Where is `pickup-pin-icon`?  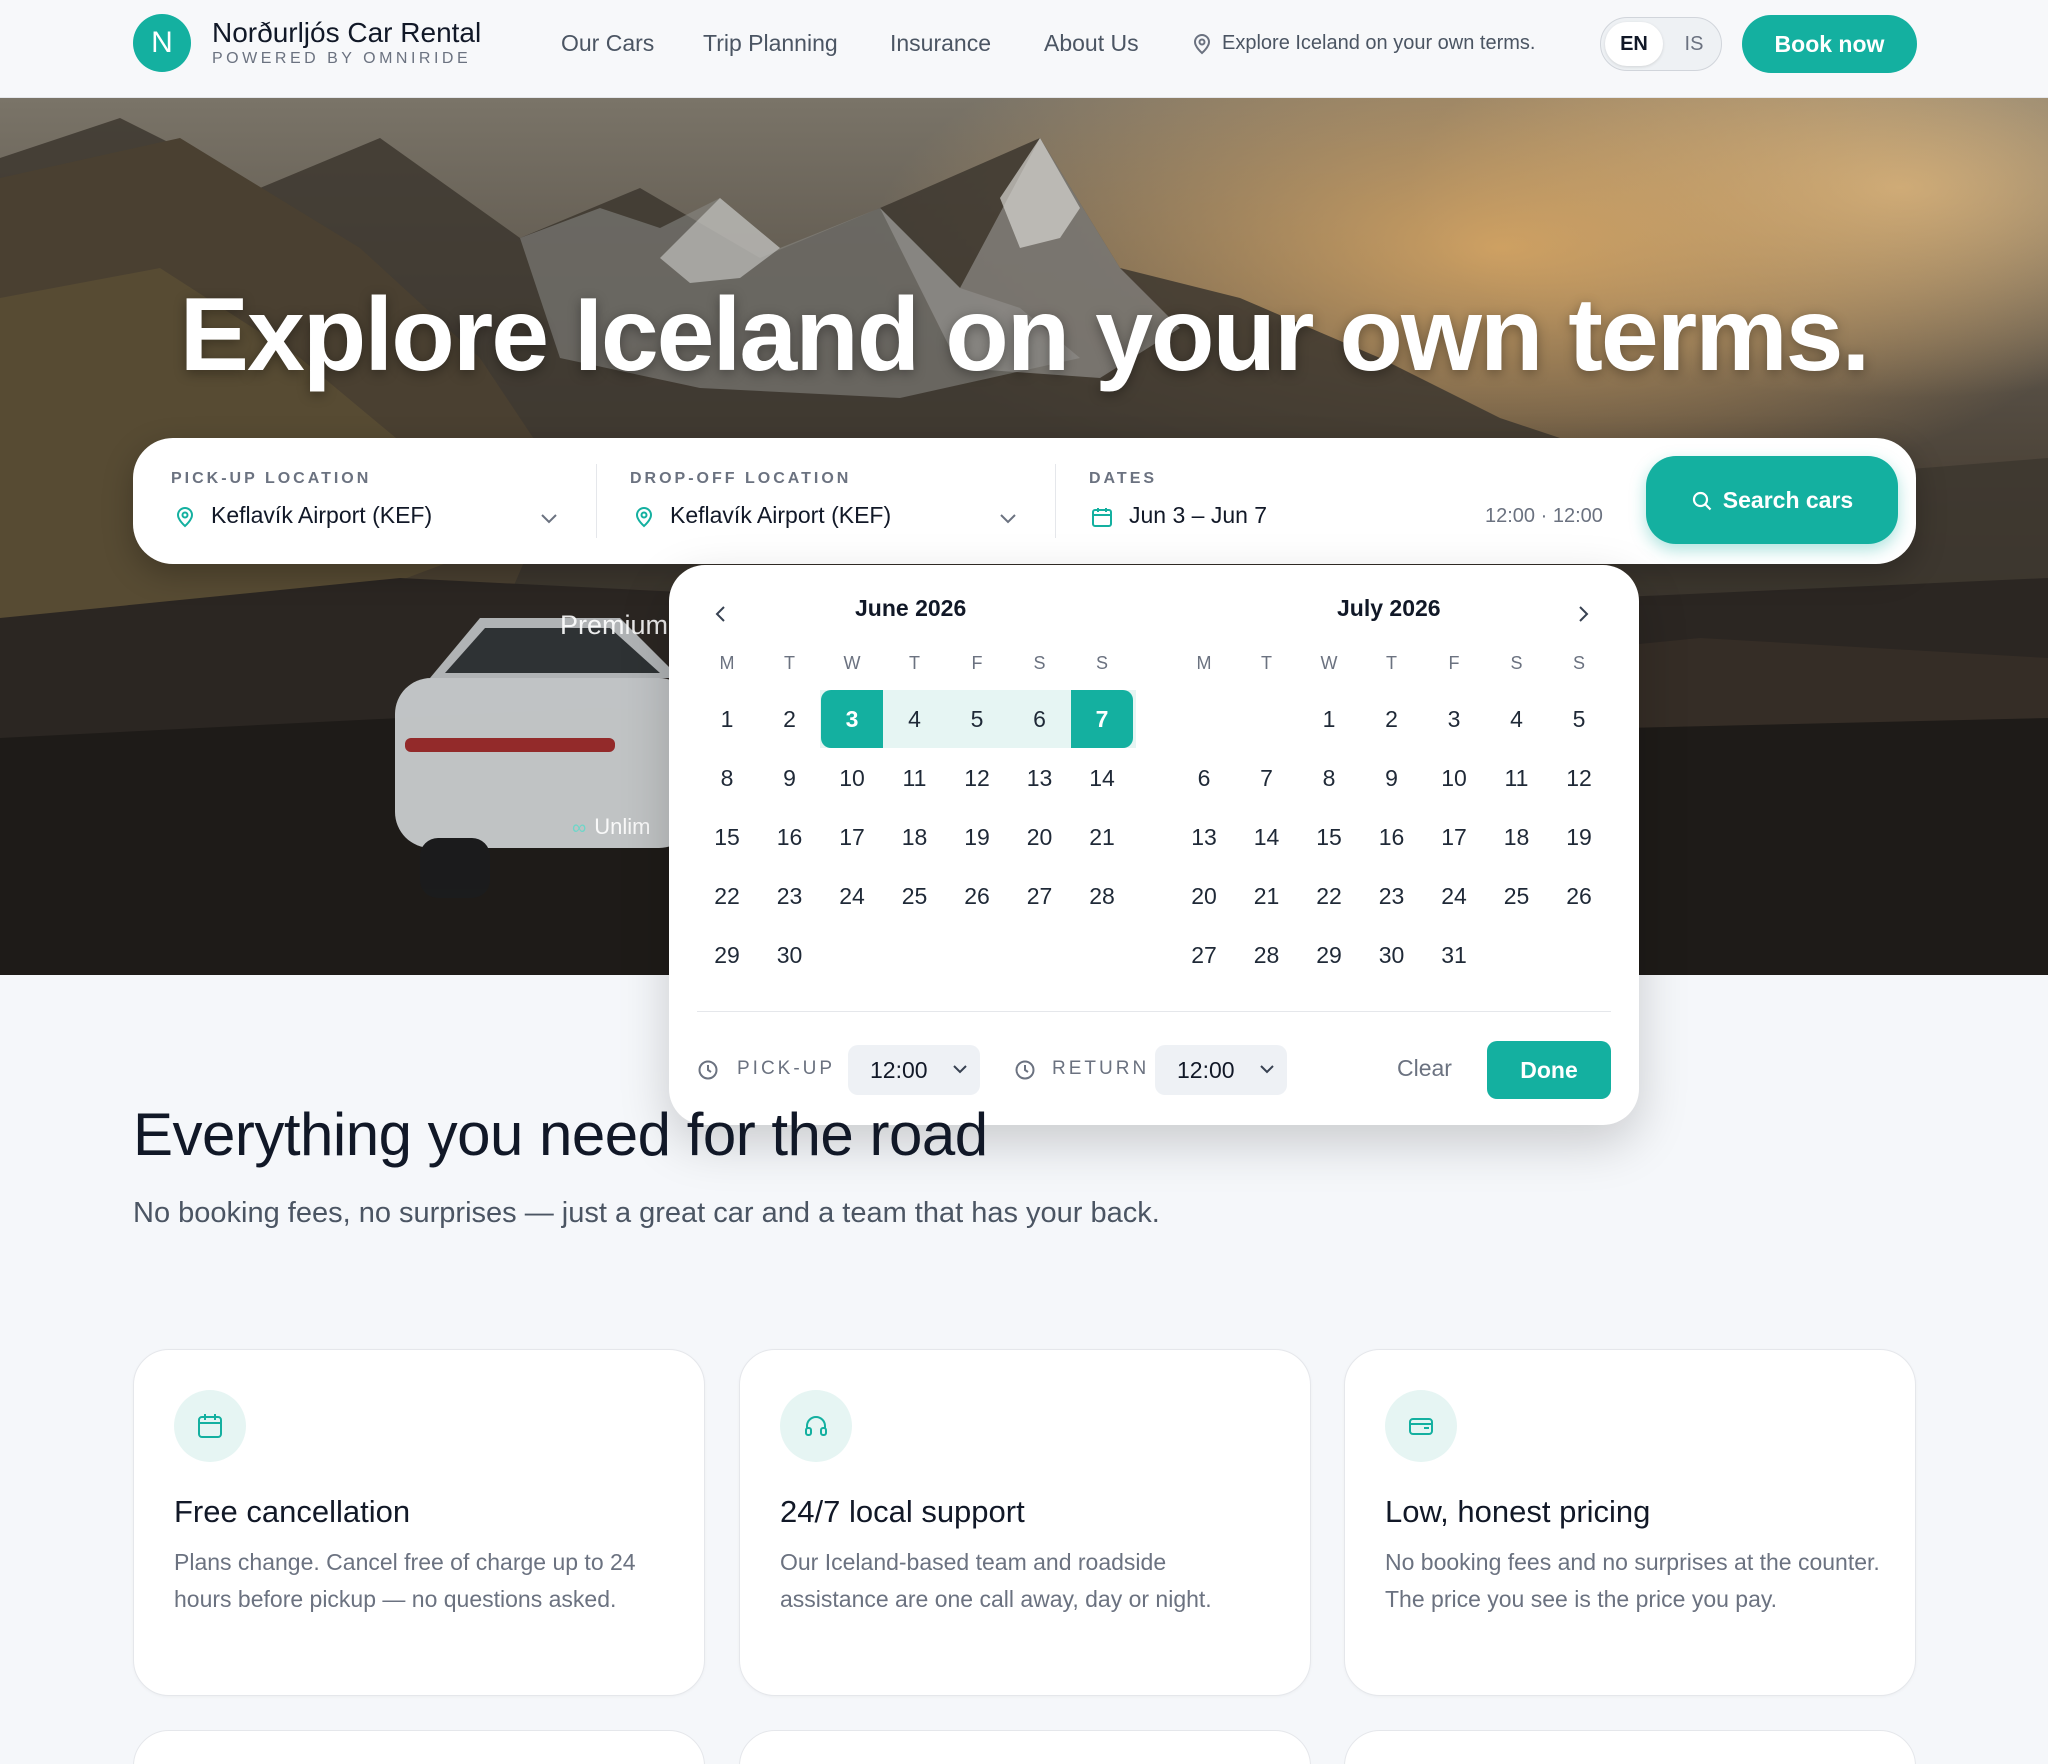 pickup-pin-icon is located at coordinates (185, 519).